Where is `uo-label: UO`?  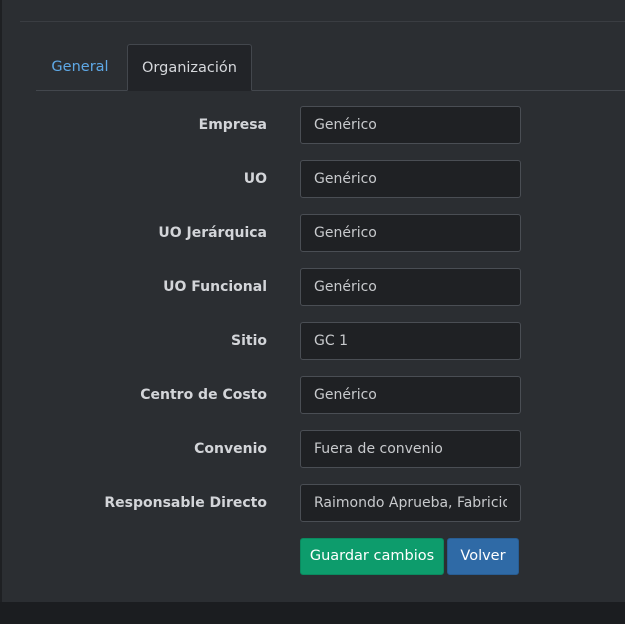 uo-label: UO is located at coordinates (255, 179).